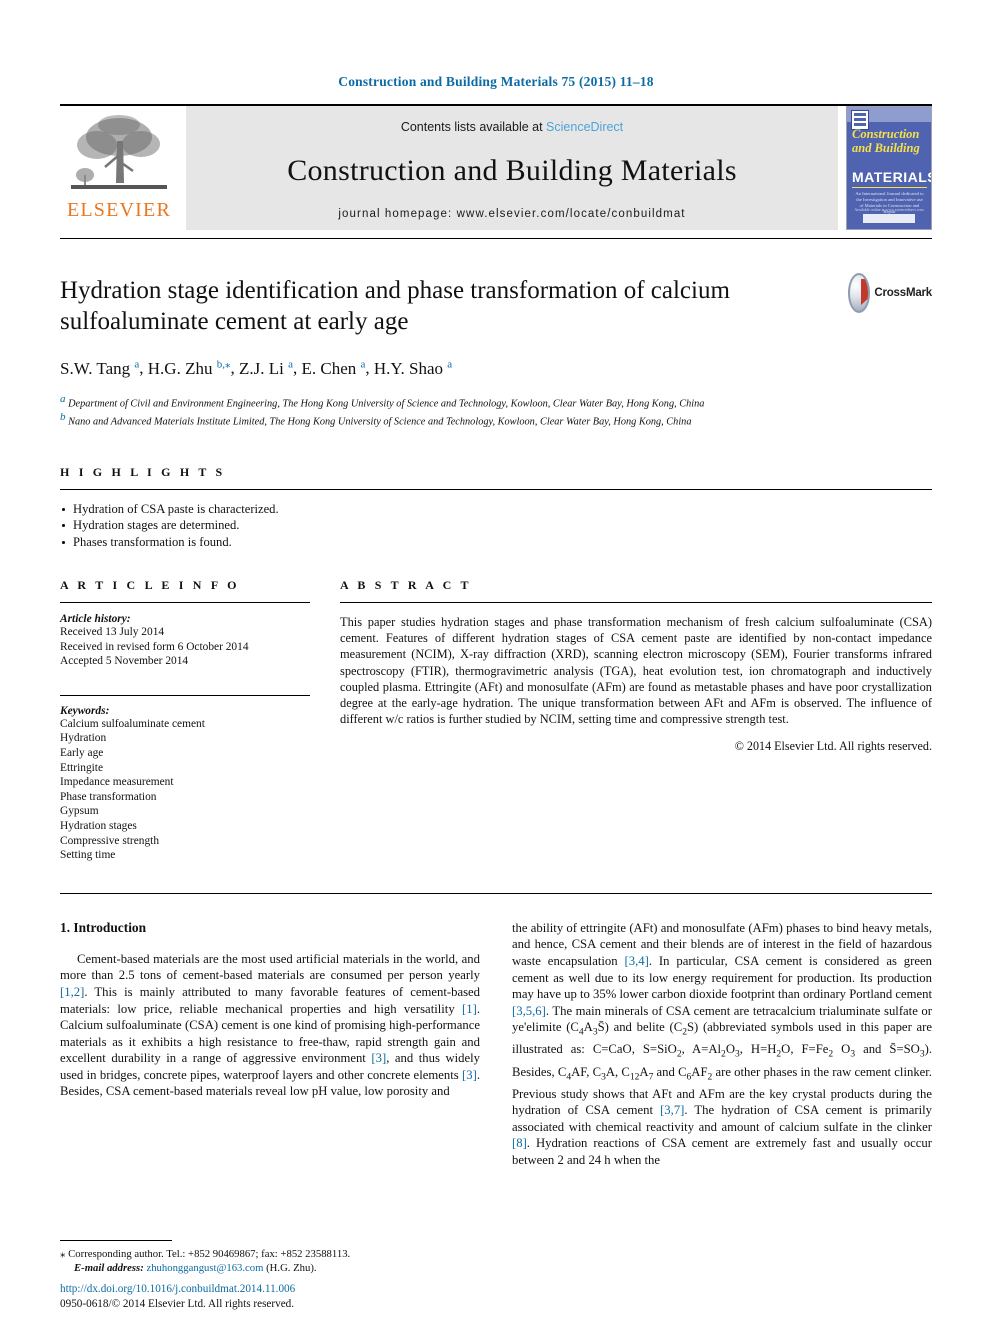 The height and width of the screenshot is (1323, 992). What do you see at coordinates (110, 840) in the screenshot?
I see `keyword-item: Compressive strength` at bounding box center [110, 840].